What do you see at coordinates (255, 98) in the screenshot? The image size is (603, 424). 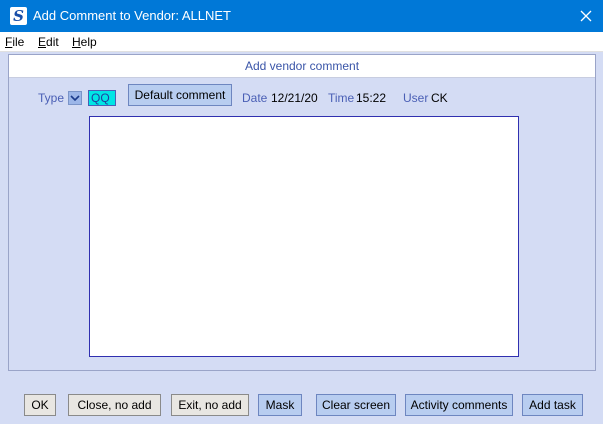 I see `date-label: Date` at bounding box center [255, 98].